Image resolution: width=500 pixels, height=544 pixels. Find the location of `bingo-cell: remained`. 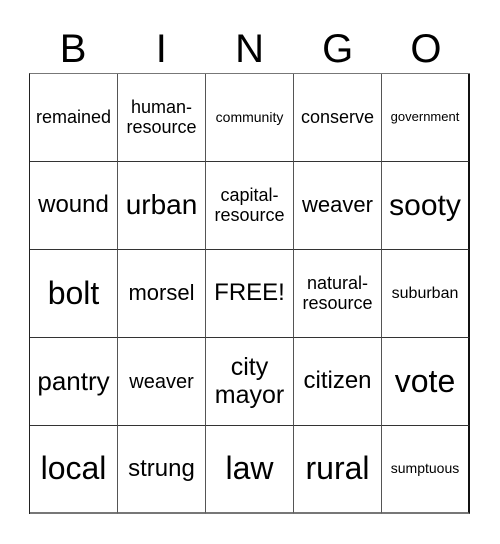

bingo-cell: remained is located at coordinates (74, 118).